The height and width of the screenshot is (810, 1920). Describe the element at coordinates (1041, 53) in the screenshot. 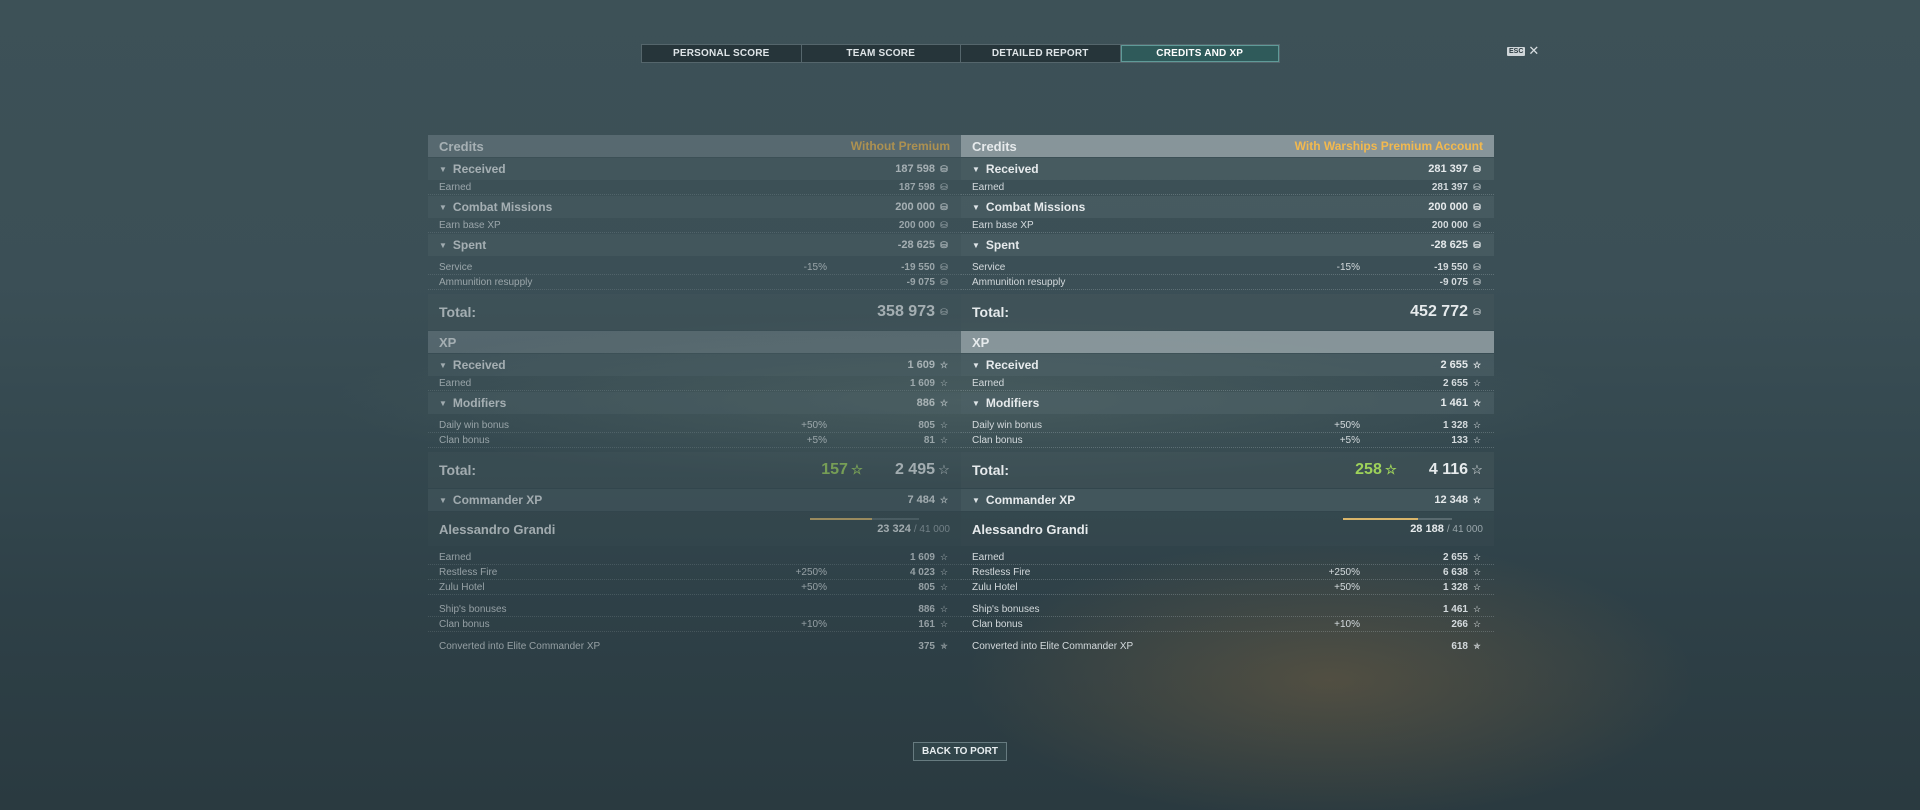

I see `tab-detailed-report: DETAILED REPORT` at that location.